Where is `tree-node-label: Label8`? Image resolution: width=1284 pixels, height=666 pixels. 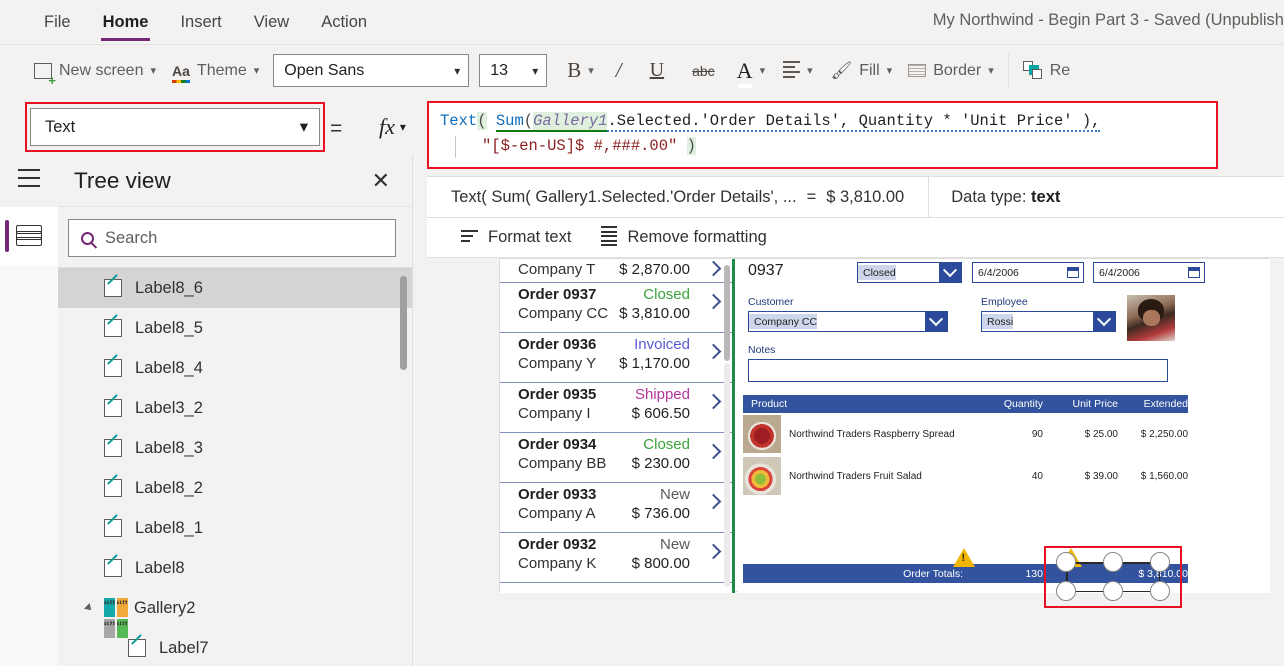 tree-node-label: Label8 is located at coordinates (160, 567).